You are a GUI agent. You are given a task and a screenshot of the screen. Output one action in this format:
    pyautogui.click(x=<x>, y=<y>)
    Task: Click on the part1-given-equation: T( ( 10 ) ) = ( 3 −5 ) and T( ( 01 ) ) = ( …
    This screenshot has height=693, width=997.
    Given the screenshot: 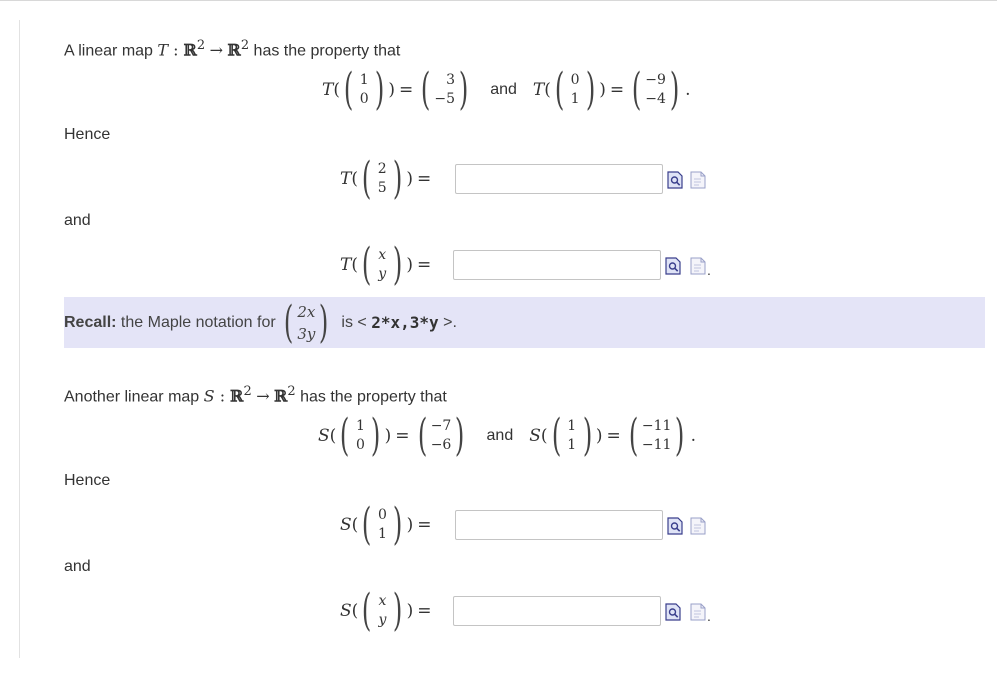 What is the action you would take?
    pyautogui.click(x=506, y=89)
    